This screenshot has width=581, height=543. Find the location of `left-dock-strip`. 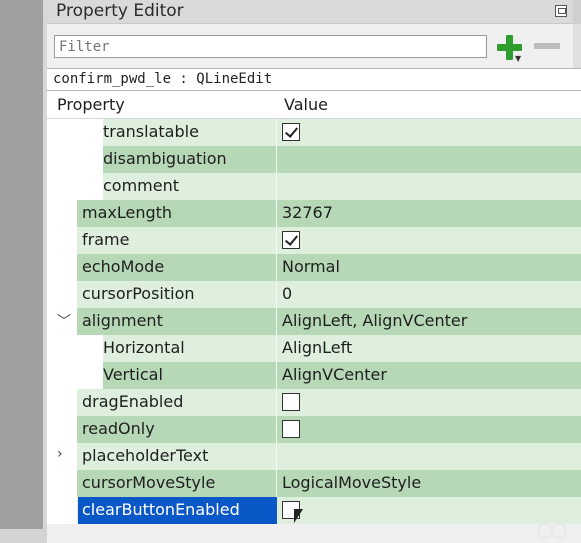

left-dock-strip is located at coordinates (23, 271).